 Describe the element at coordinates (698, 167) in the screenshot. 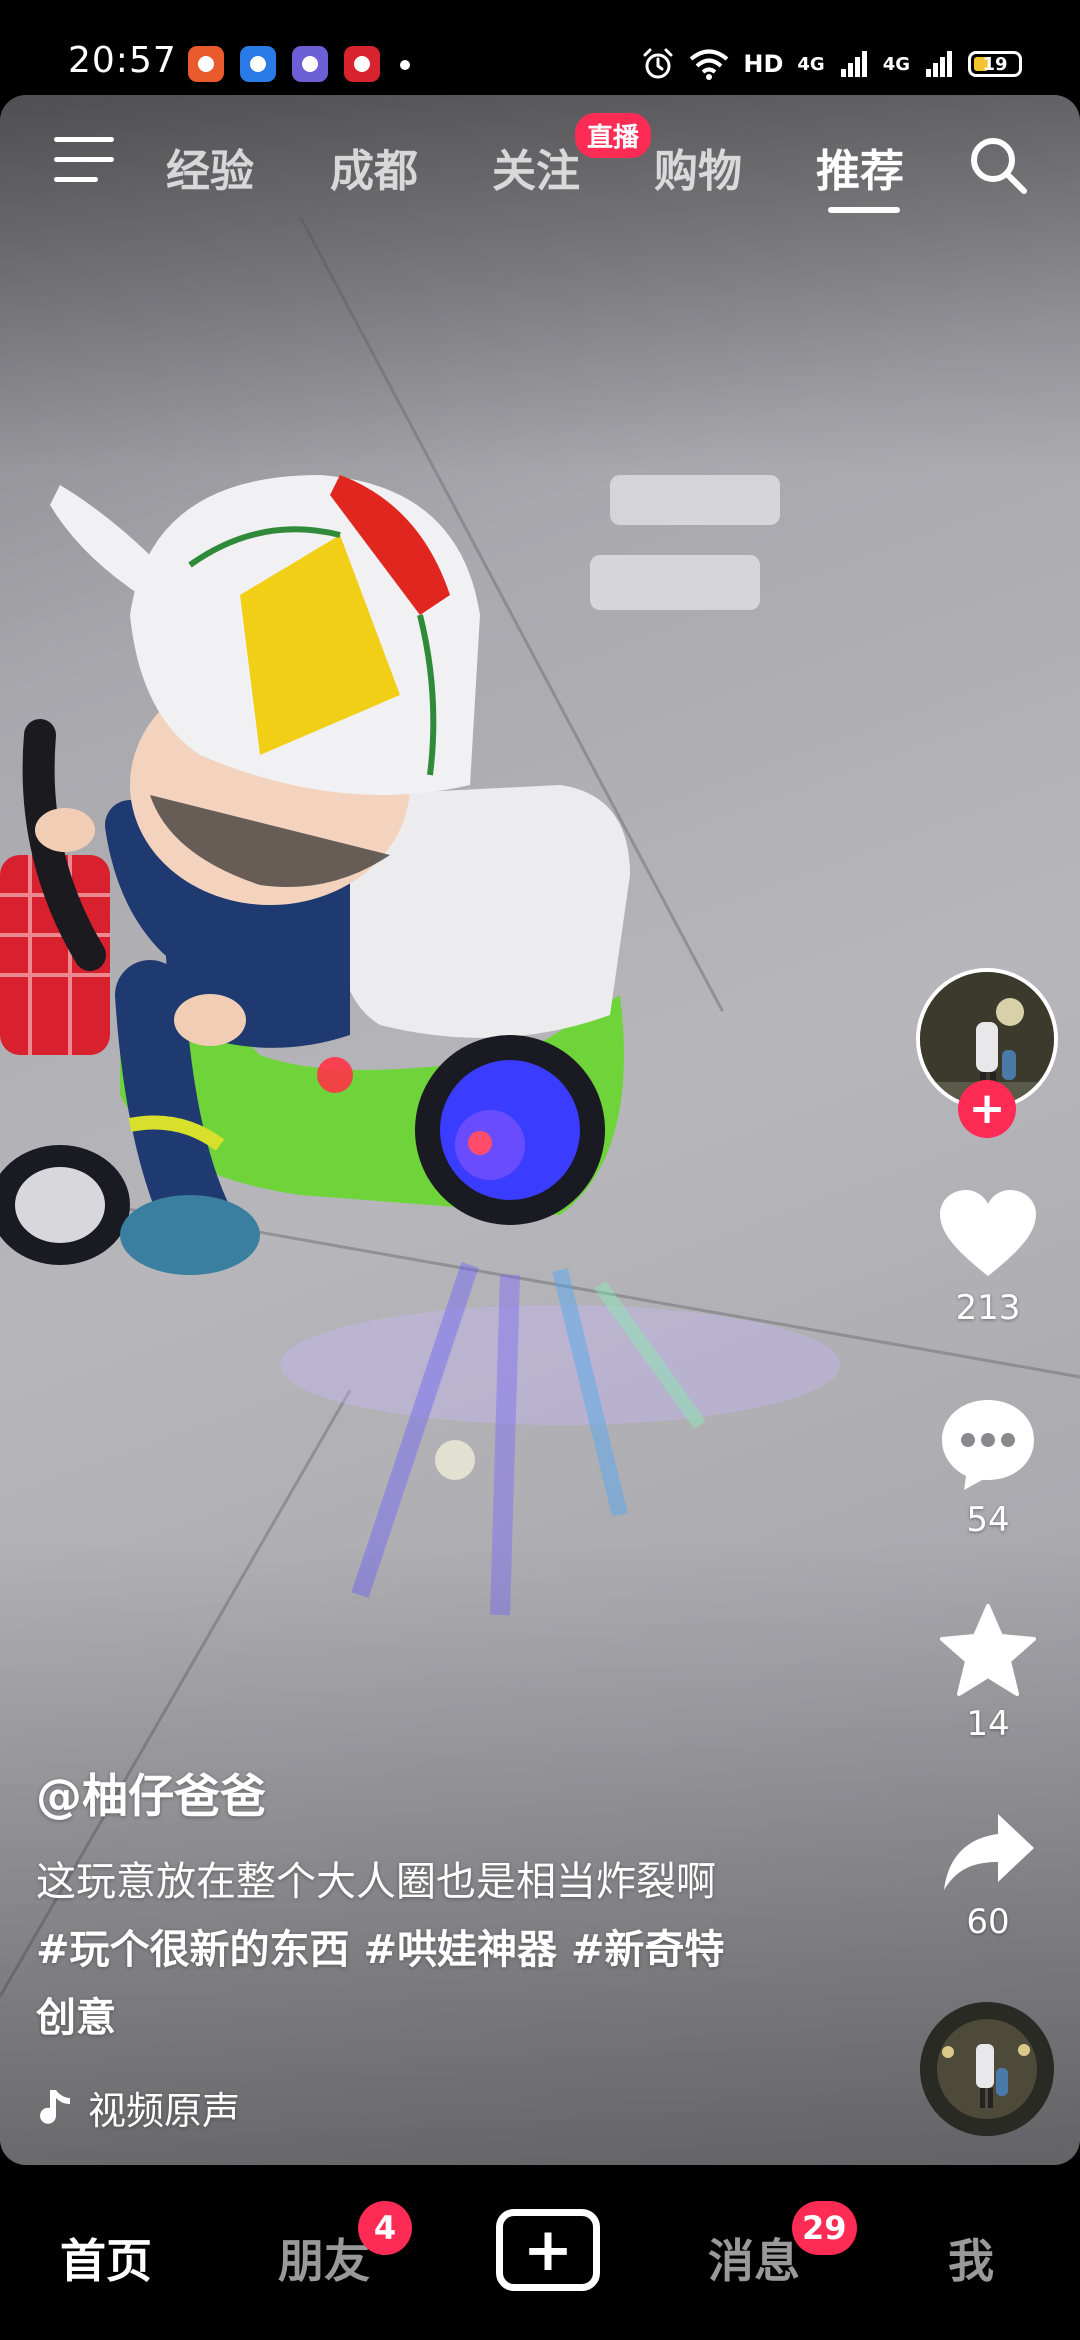

I see `tab-shopping: 购物` at that location.